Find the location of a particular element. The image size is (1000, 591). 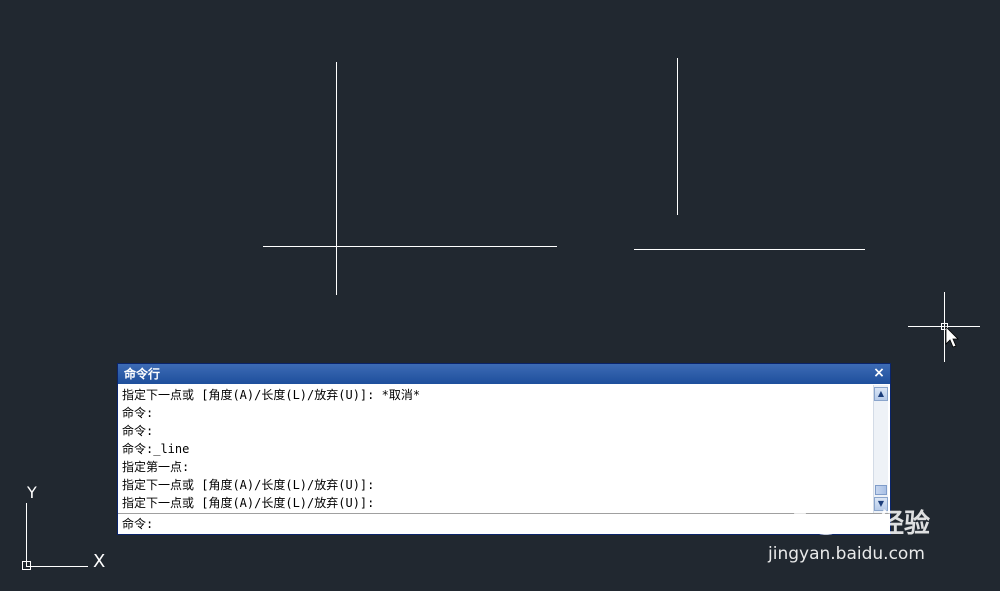

crosshair-cursor-icon is located at coordinates (944, 327).